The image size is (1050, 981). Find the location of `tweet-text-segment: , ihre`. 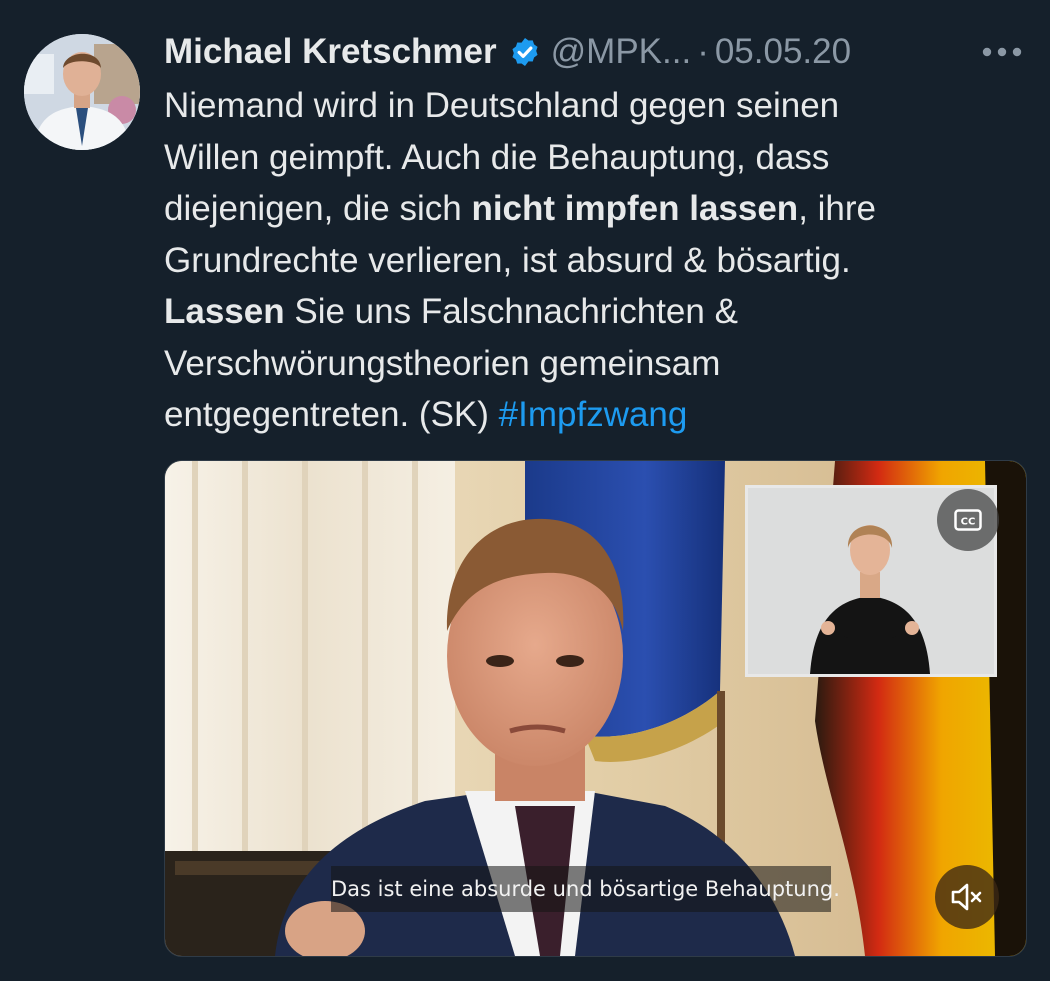

tweet-text-segment: , ihre is located at coordinates (837, 208).